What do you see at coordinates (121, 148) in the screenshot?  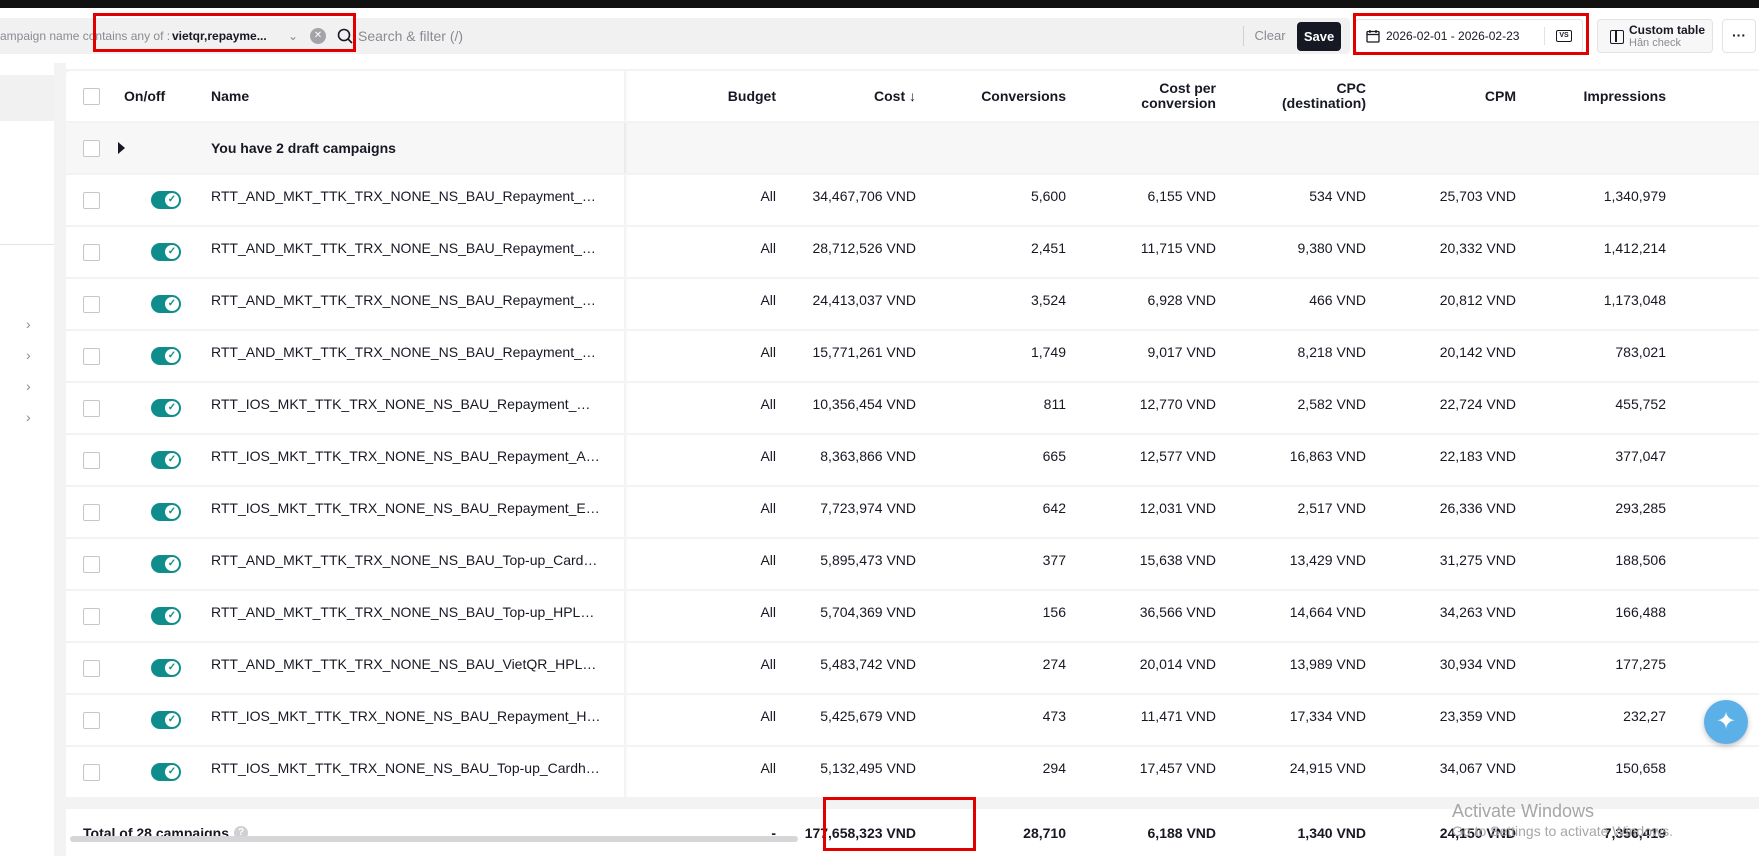 I see `expand-caret-icon` at bounding box center [121, 148].